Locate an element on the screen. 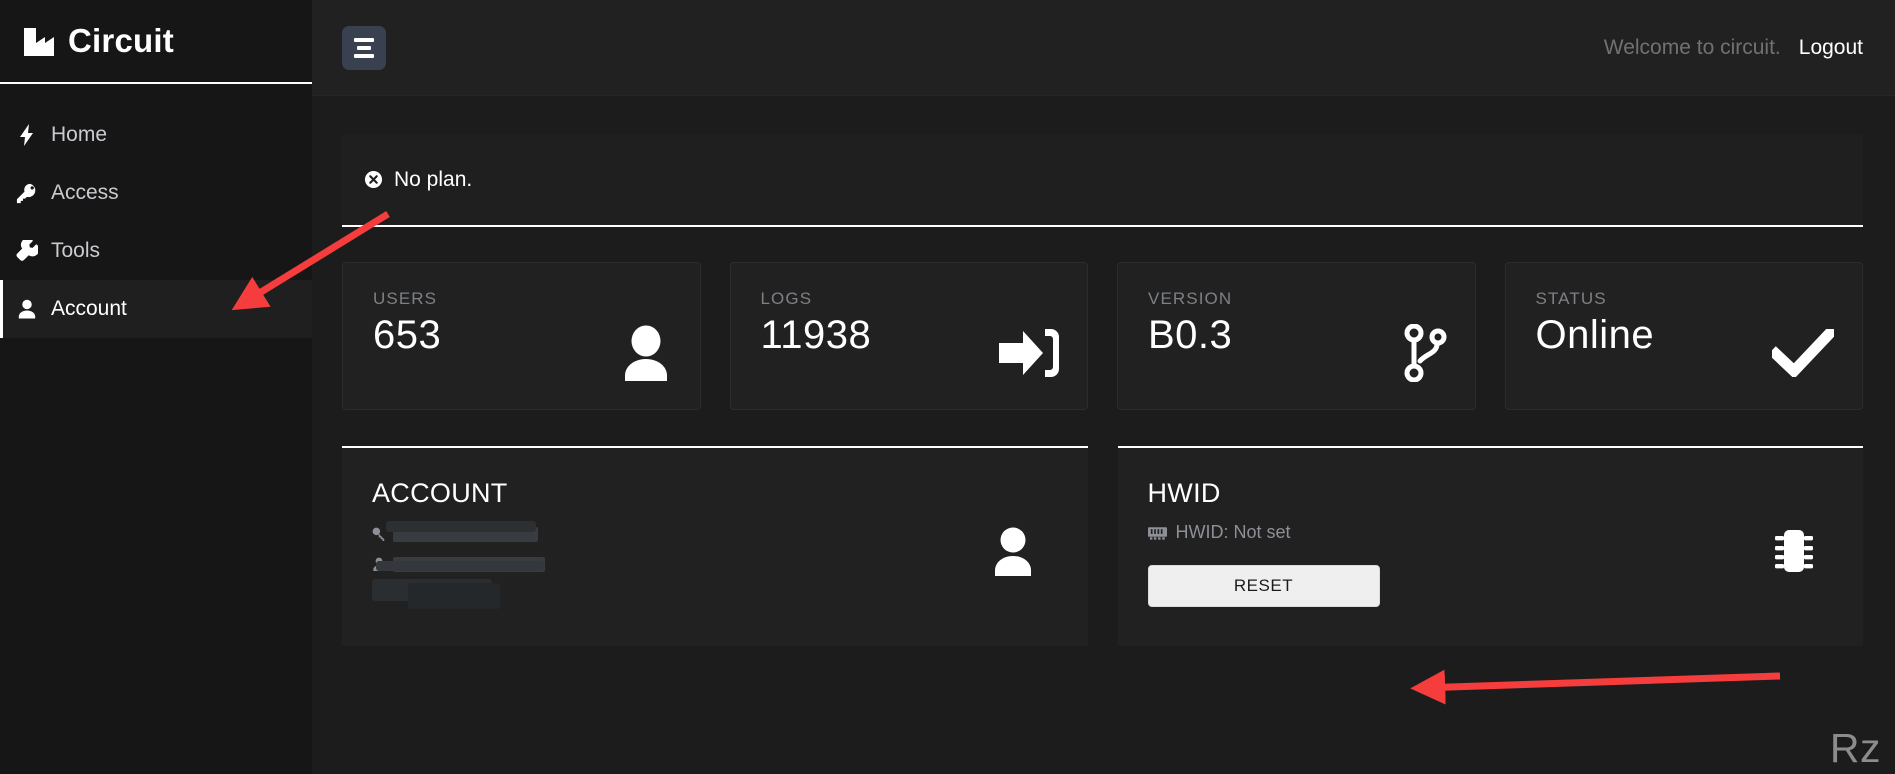 The width and height of the screenshot is (1895, 774). sidebar-item-access: Access is located at coordinates (156, 193).